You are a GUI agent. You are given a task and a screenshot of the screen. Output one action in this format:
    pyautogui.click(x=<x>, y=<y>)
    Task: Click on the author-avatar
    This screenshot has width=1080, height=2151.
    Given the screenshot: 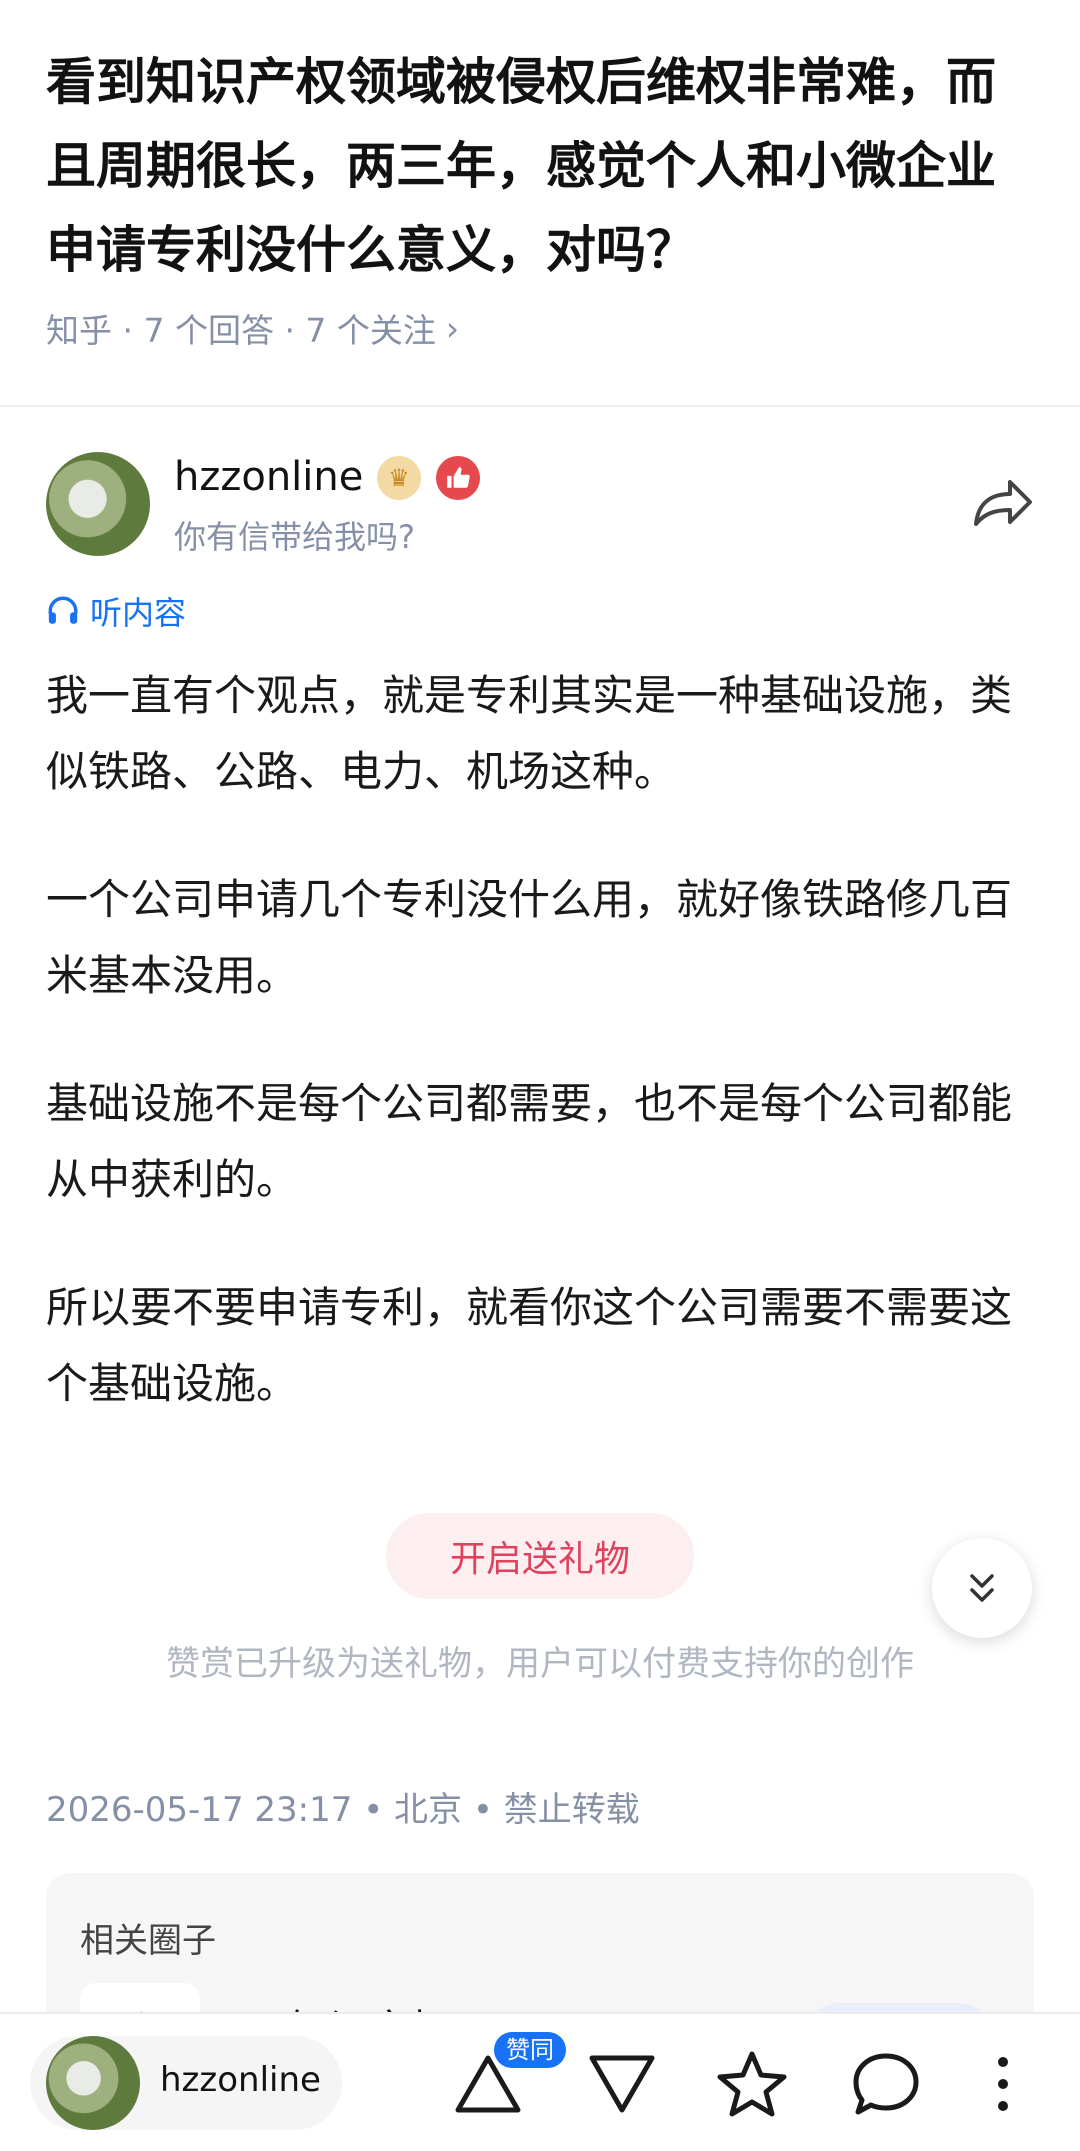 What is the action you would take?
    pyautogui.click(x=98, y=504)
    